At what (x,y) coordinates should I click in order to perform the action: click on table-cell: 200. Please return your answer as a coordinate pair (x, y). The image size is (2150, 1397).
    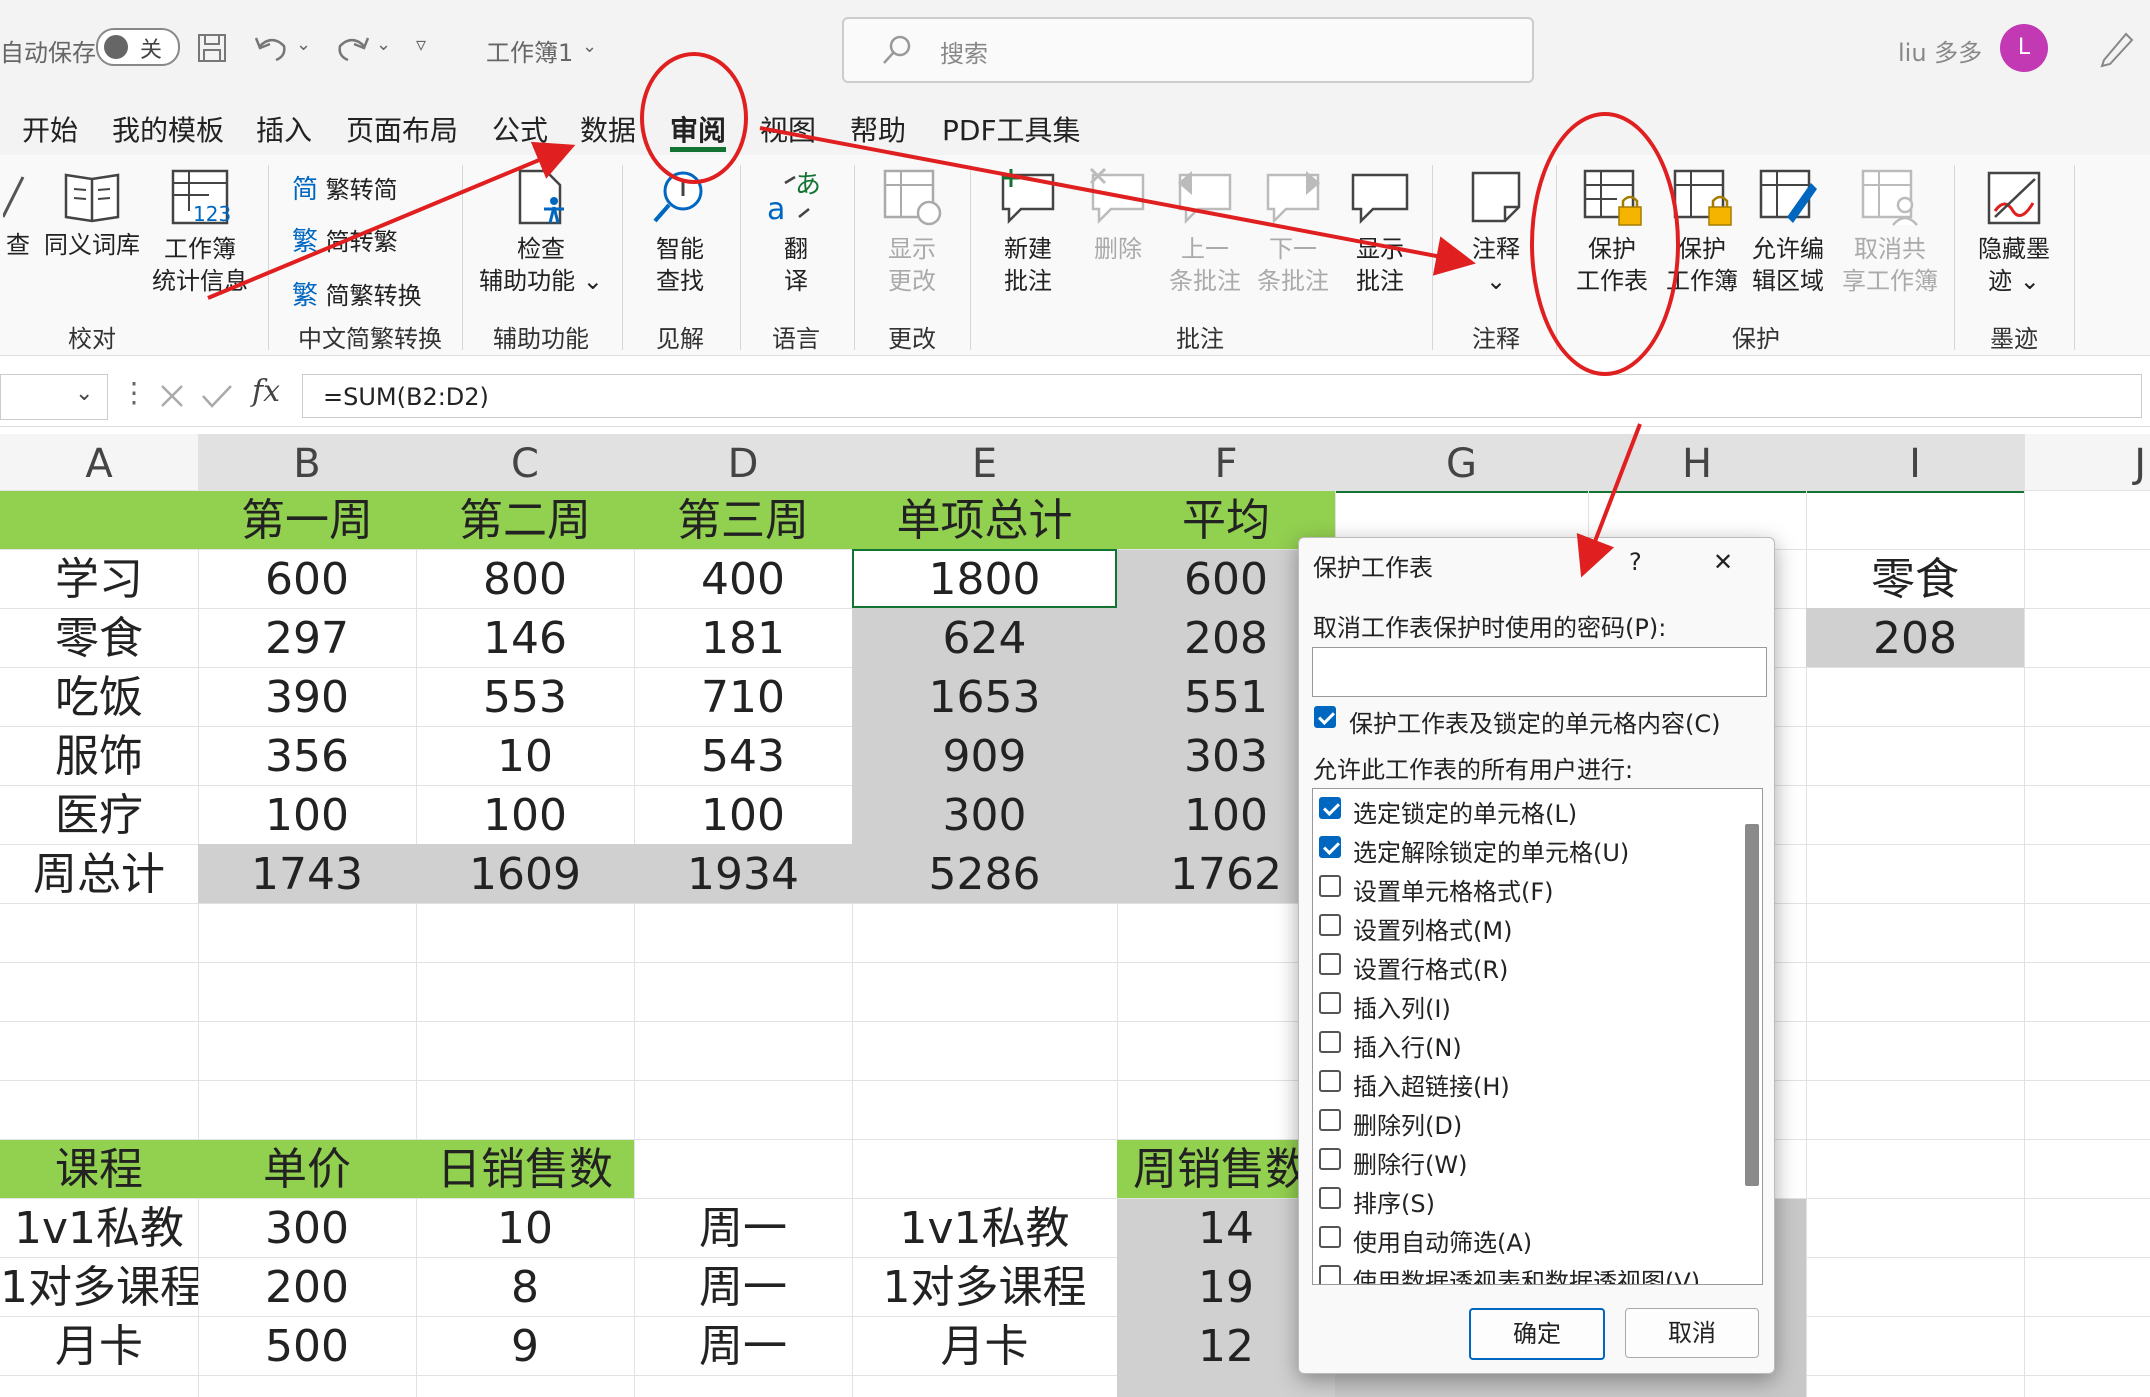
    Looking at the image, I should click on (307, 1287).